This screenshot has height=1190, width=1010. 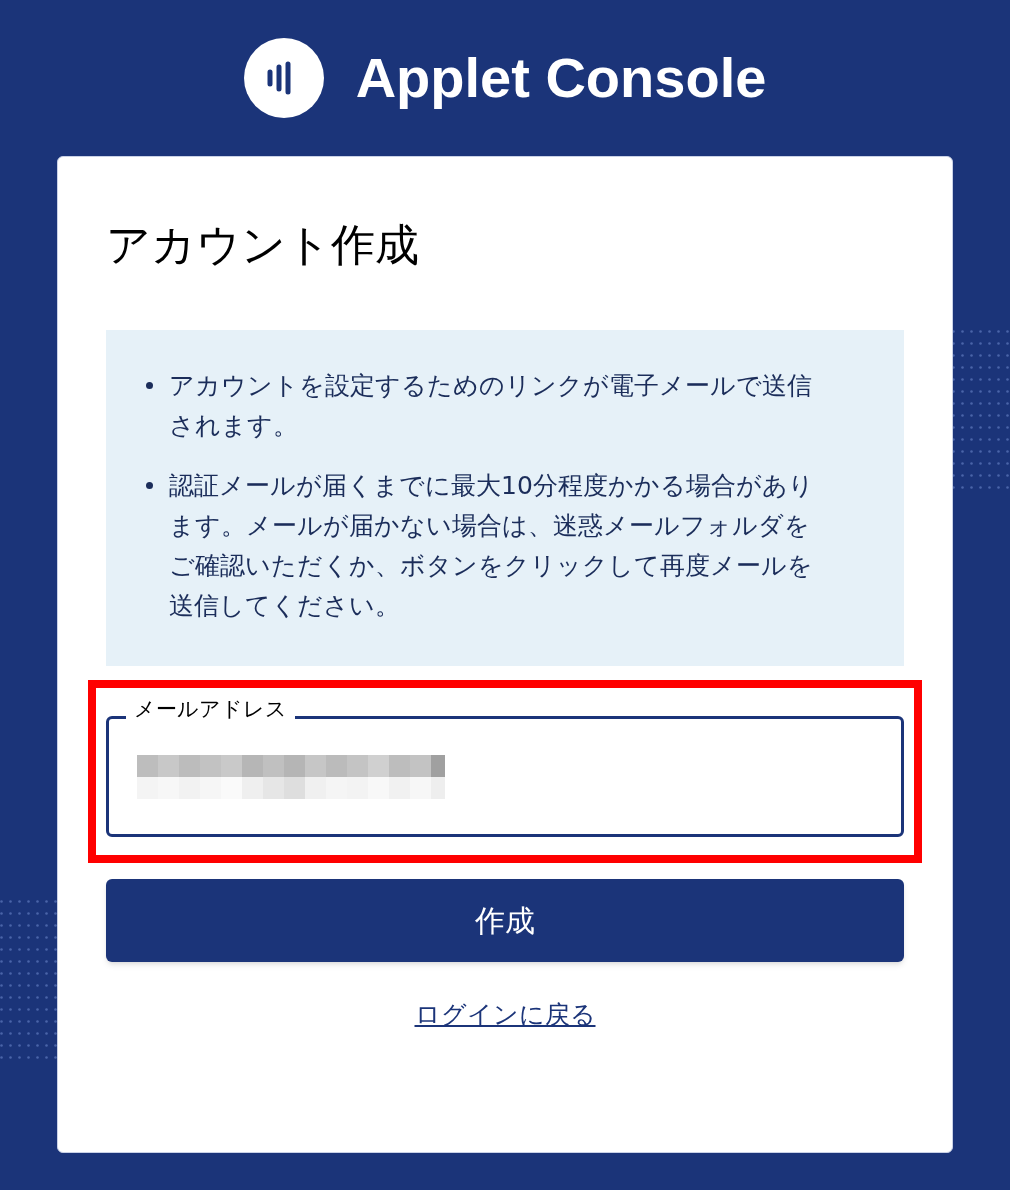 I want to click on page-title: アカウント作成, so click(x=263, y=245).